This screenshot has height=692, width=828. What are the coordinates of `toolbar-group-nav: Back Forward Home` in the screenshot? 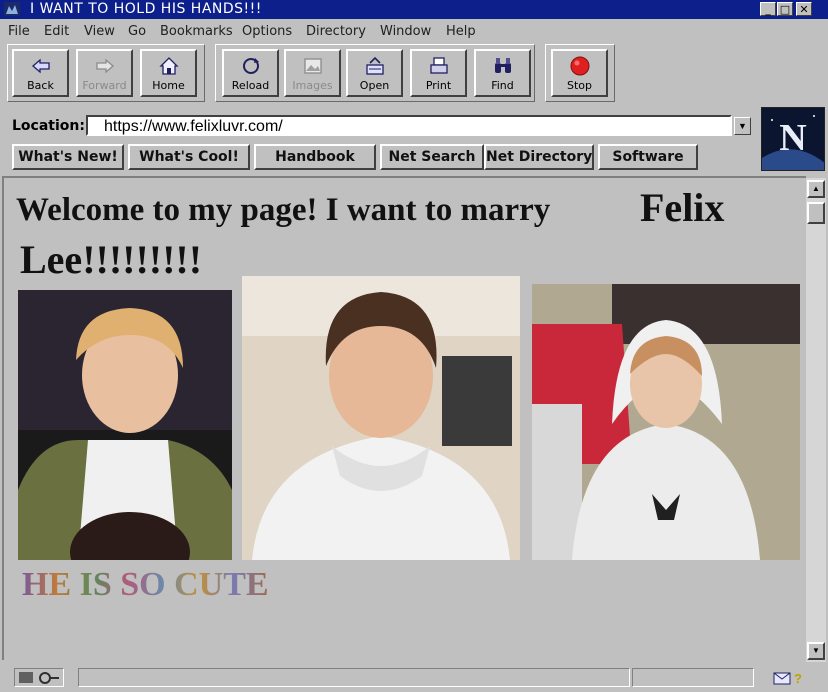 It's located at (106, 73).